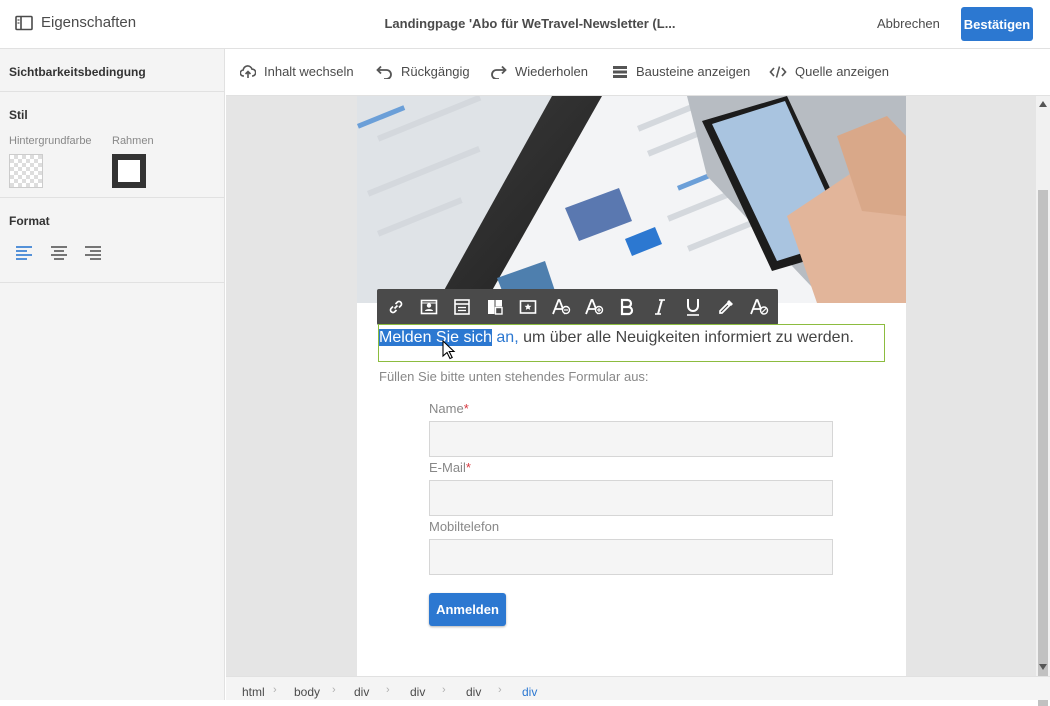 This screenshot has height=706, width=1050. I want to click on align-center-icon, so click(59, 253).